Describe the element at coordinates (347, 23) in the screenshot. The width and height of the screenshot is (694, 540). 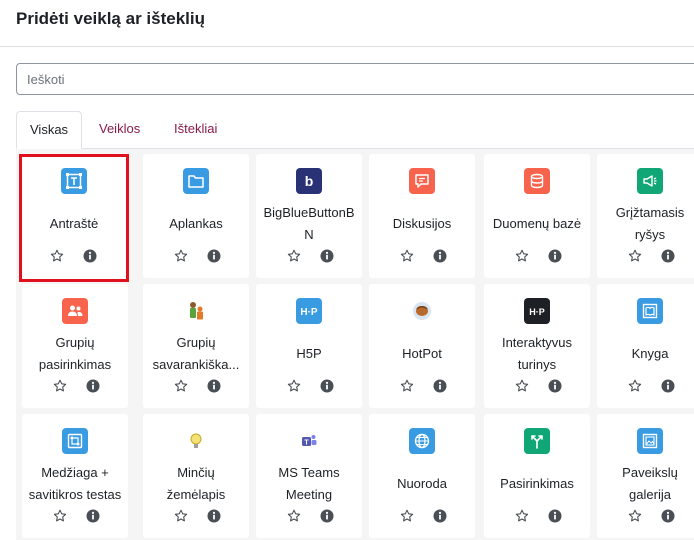
I see `modal-header: Pridėti veiklą ar išteklių` at that location.